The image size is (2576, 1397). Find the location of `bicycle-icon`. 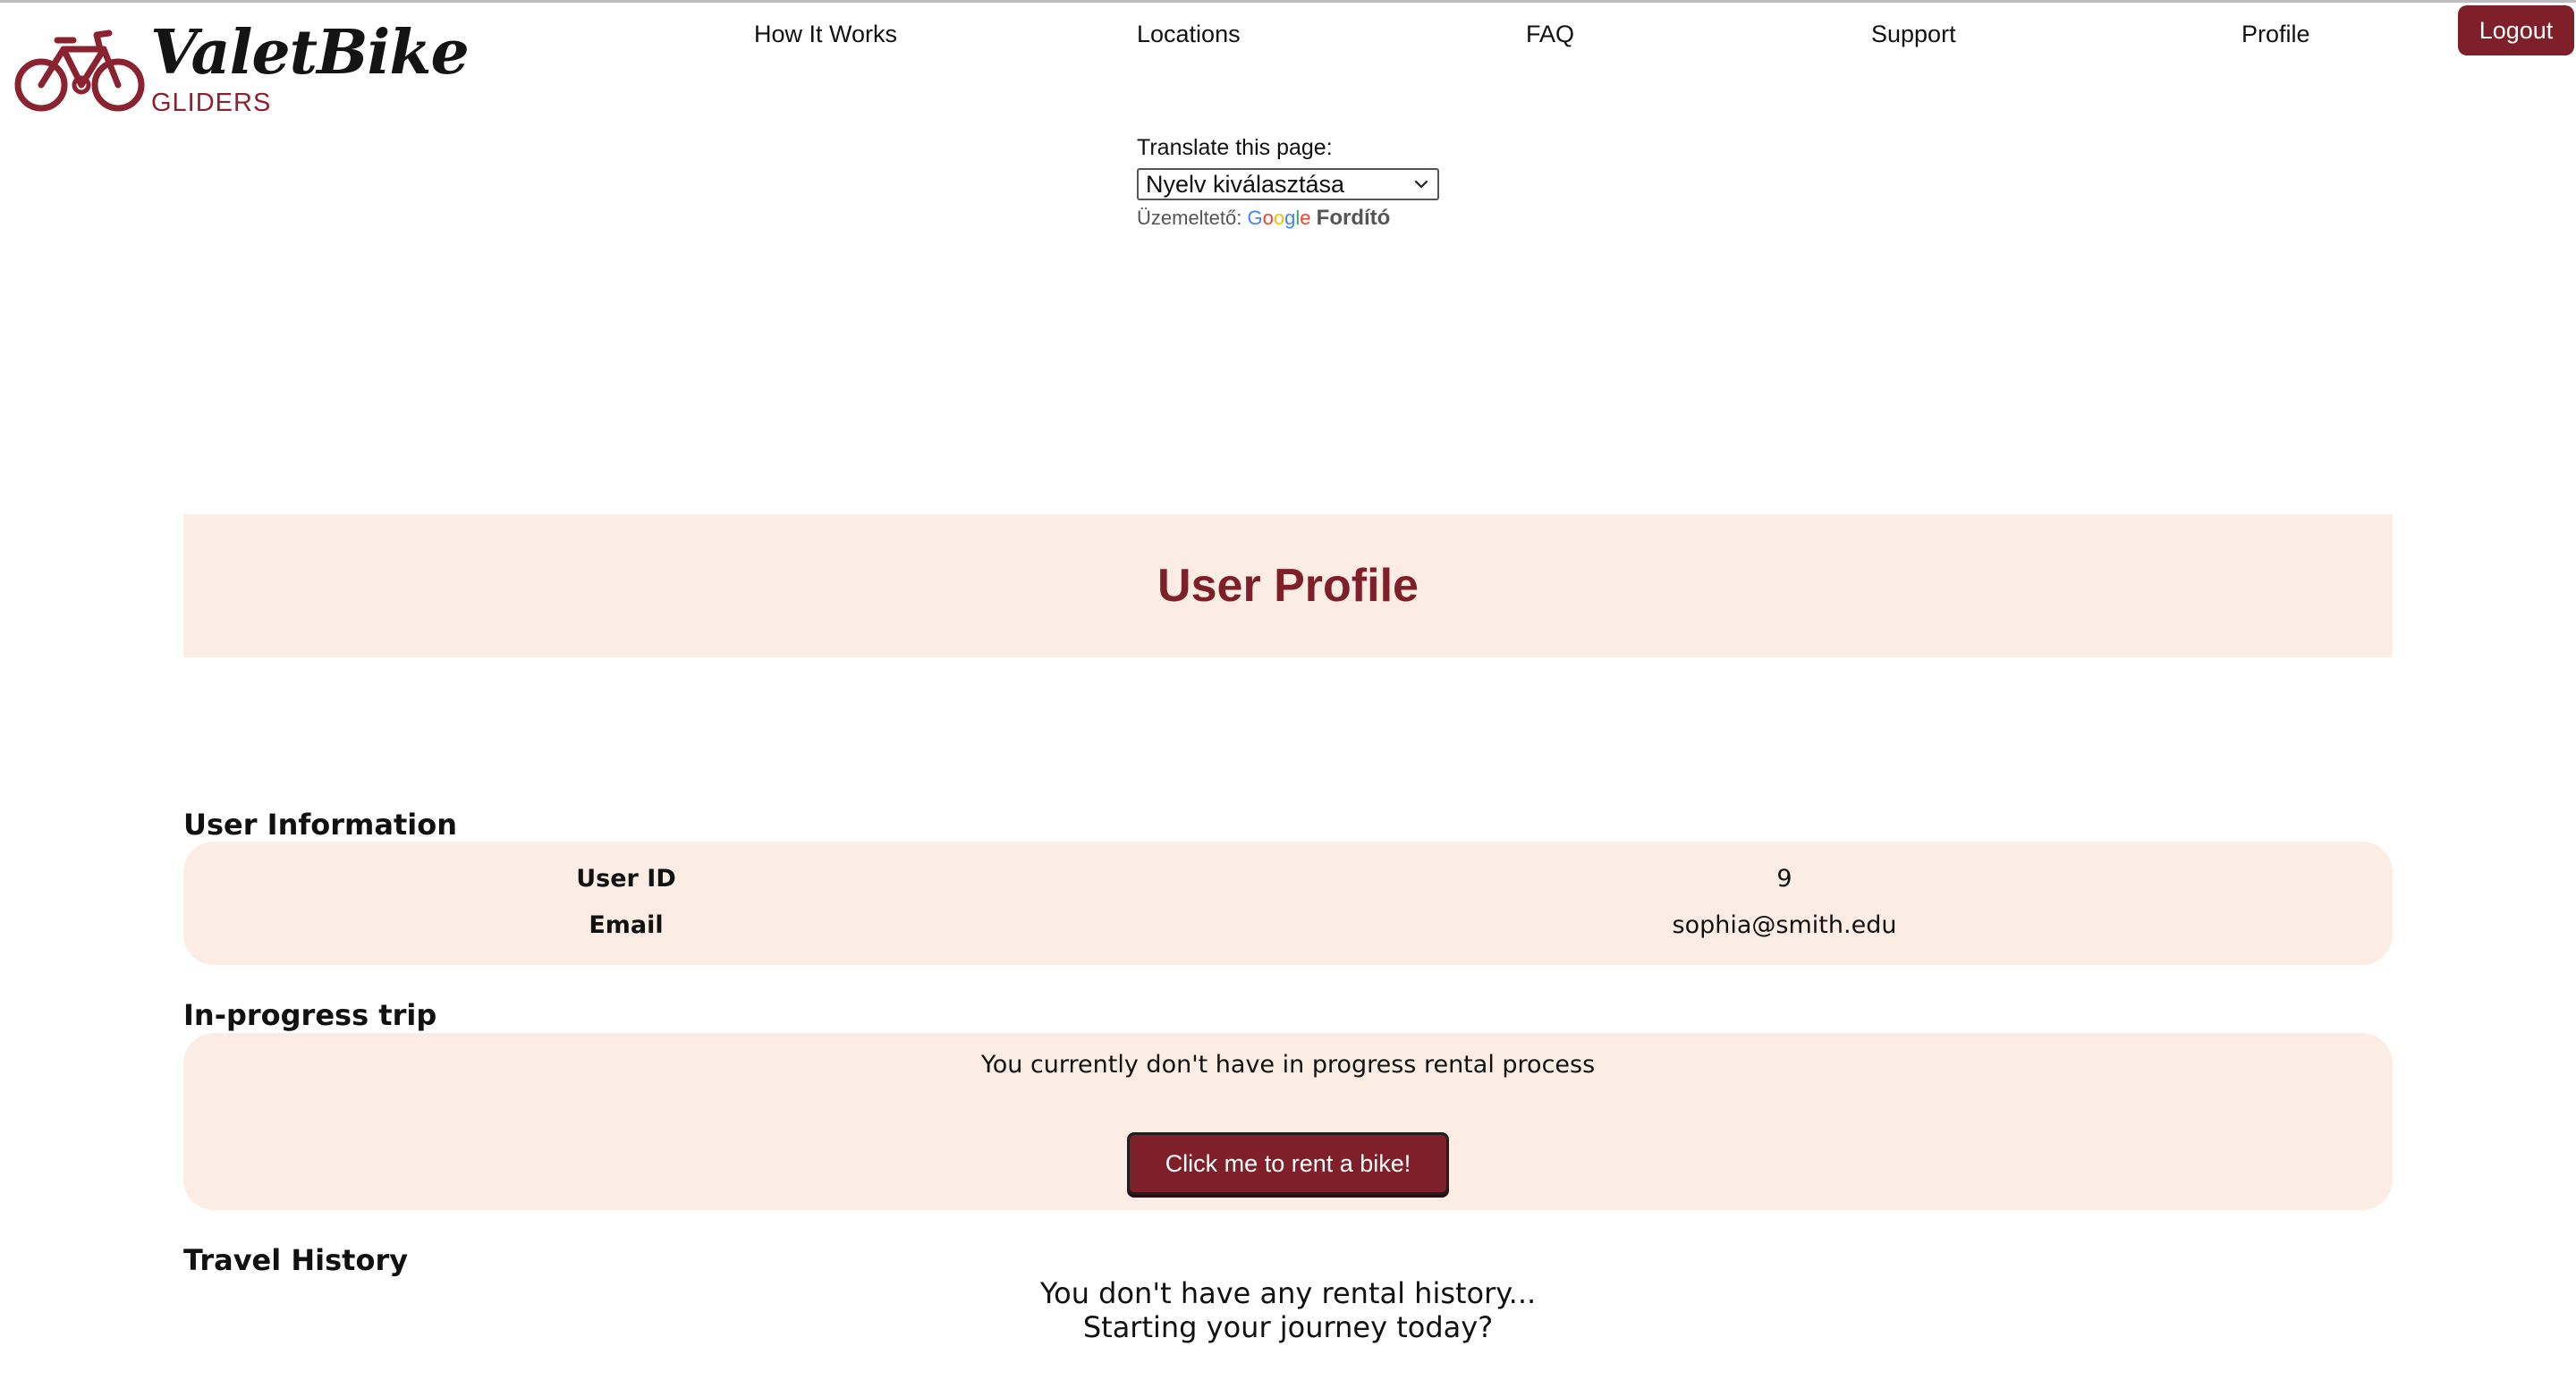

bicycle-icon is located at coordinates (79, 71).